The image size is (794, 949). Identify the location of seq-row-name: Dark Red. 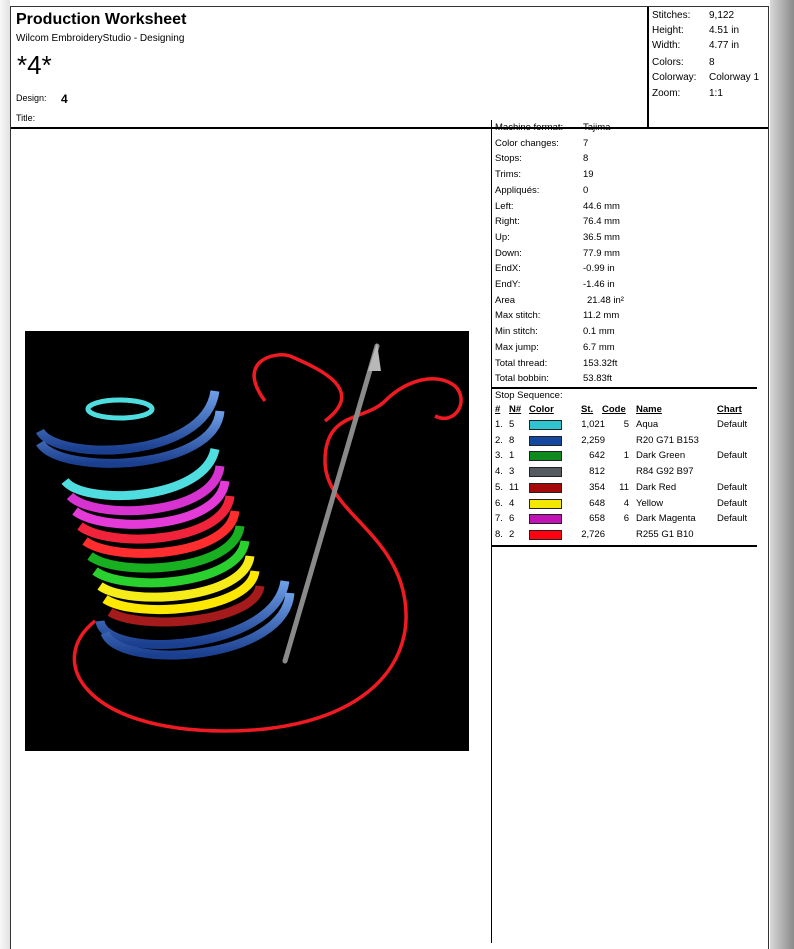
(656, 487).